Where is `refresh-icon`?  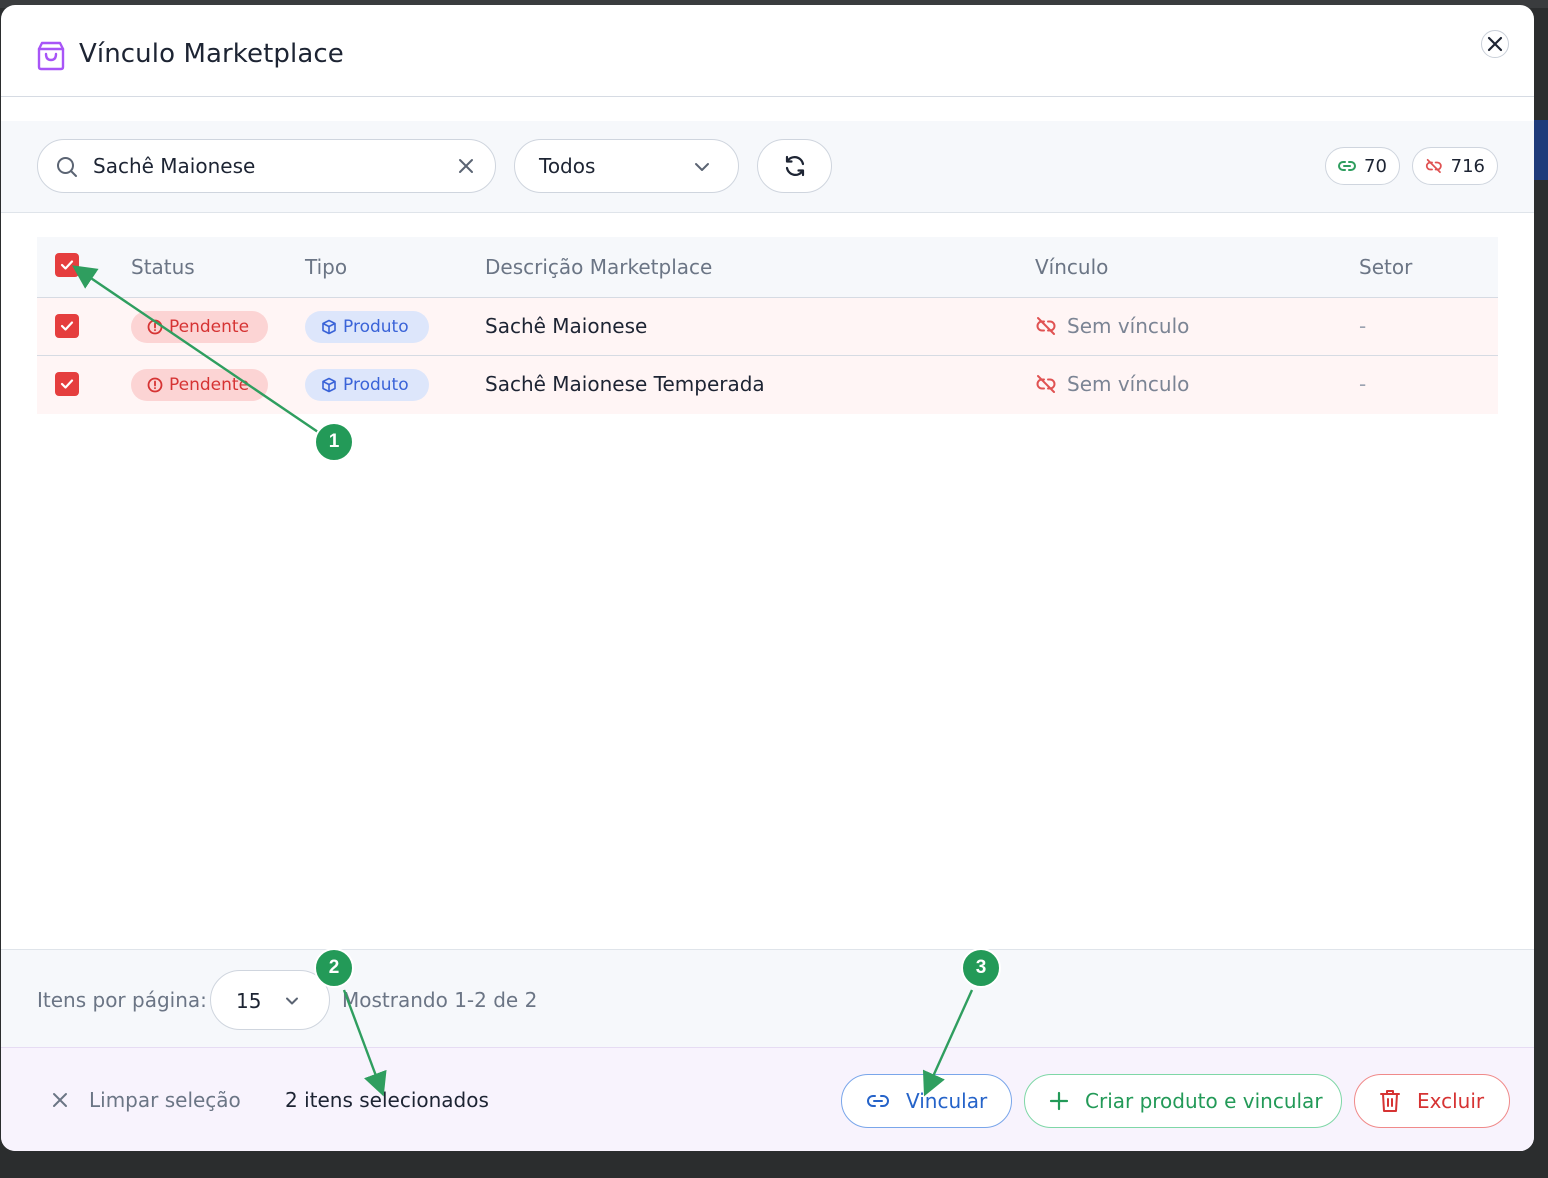
refresh-icon is located at coordinates (794, 166).